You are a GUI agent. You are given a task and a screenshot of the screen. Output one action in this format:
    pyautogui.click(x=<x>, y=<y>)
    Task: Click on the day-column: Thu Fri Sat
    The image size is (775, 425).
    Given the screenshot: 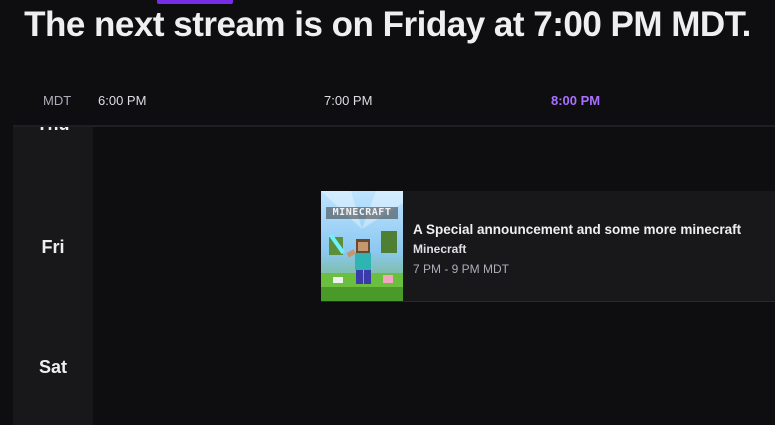 What is the action you would take?
    pyautogui.click(x=53, y=276)
    